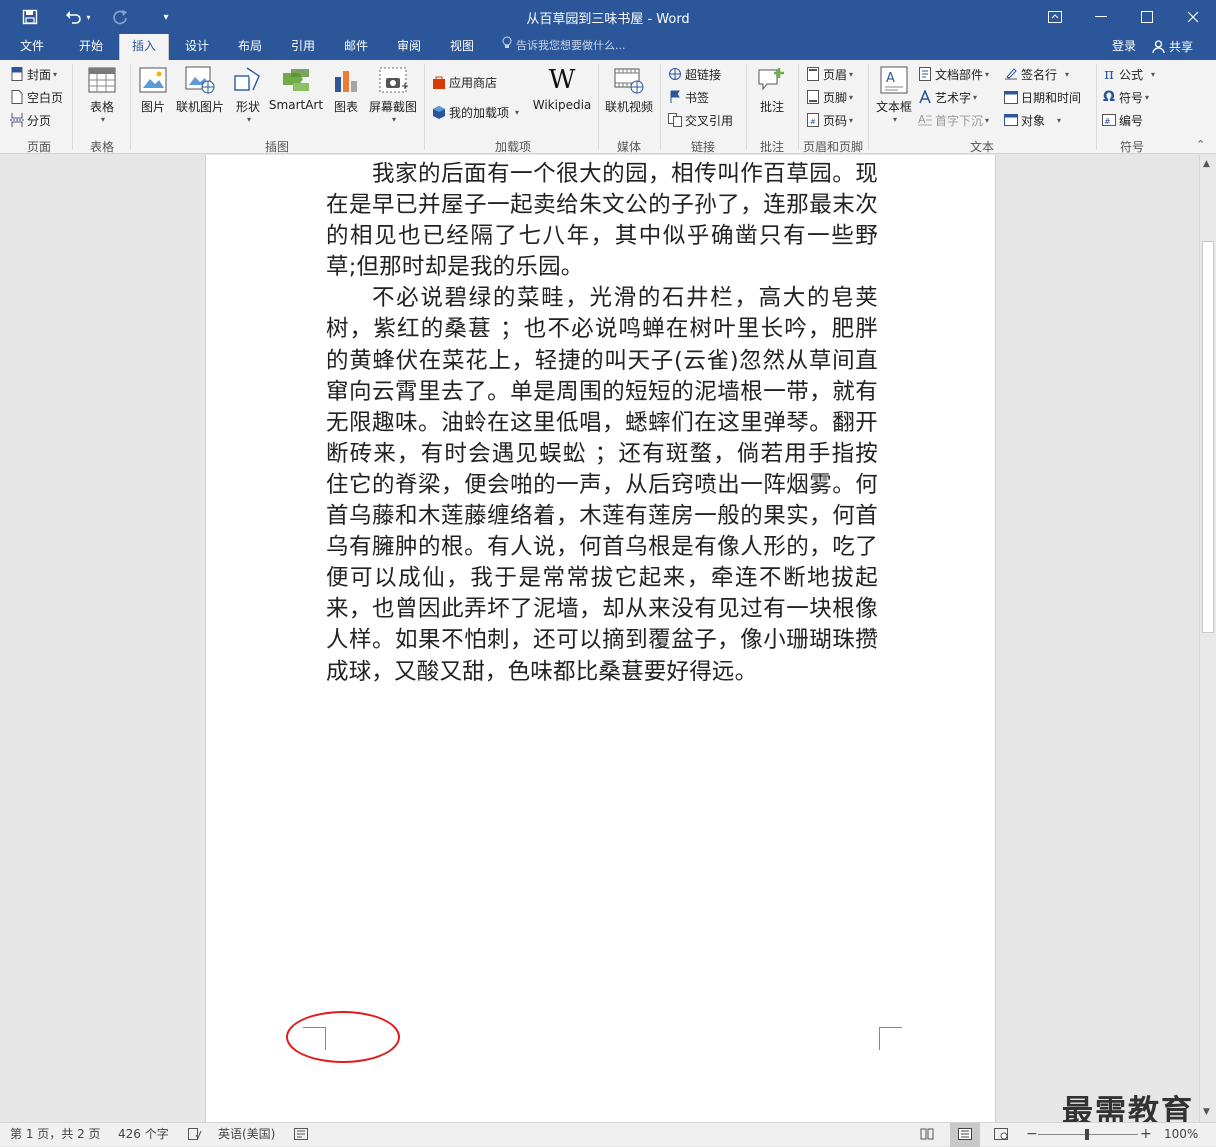 Image resolution: width=1216 pixels, height=1147 pixels. I want to click on tab-mailings: 邮件, so click(356, 47).